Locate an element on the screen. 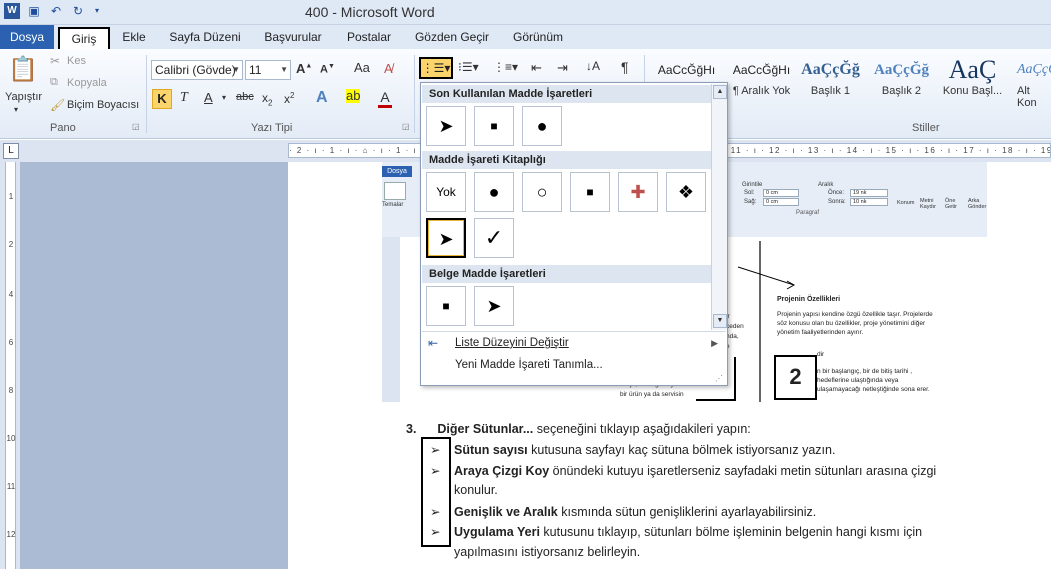 The height and width of the screenshot is (569, 1051). no-bullet-option: Yok is located at coordinates (446, 192).